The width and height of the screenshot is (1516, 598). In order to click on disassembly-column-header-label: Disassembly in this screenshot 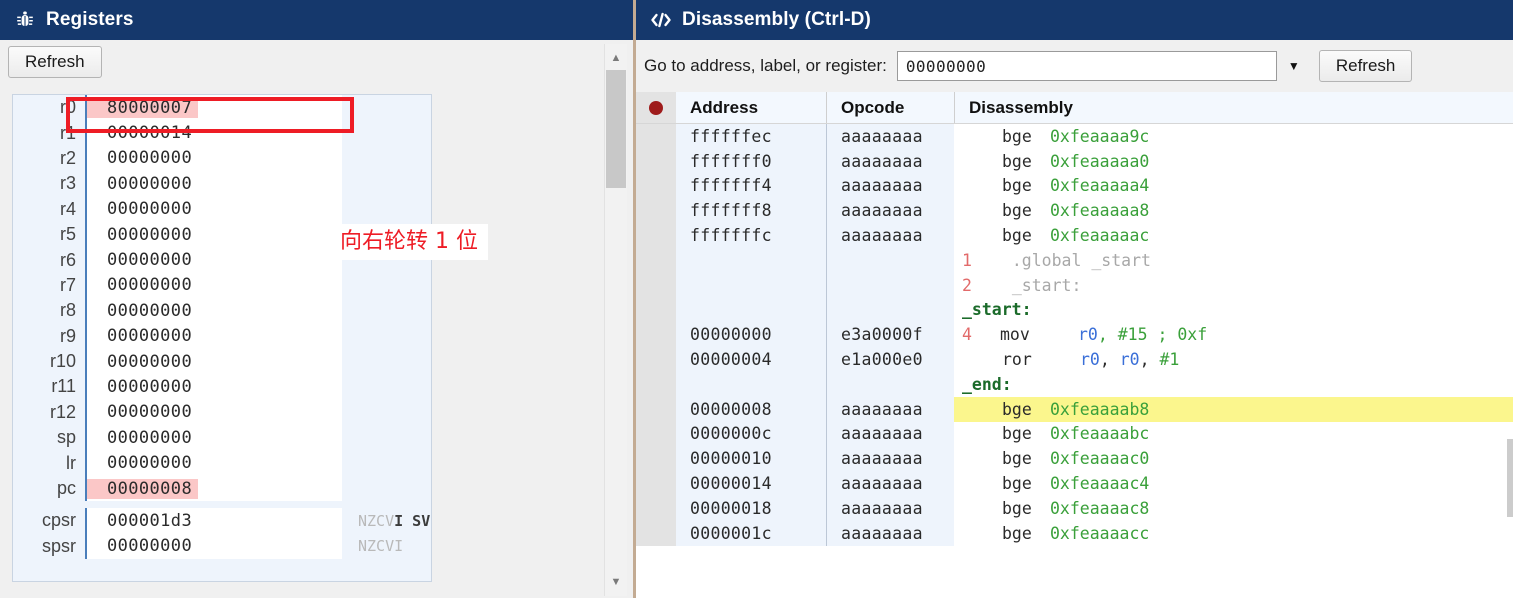, I will do `click(1233, 107)`.